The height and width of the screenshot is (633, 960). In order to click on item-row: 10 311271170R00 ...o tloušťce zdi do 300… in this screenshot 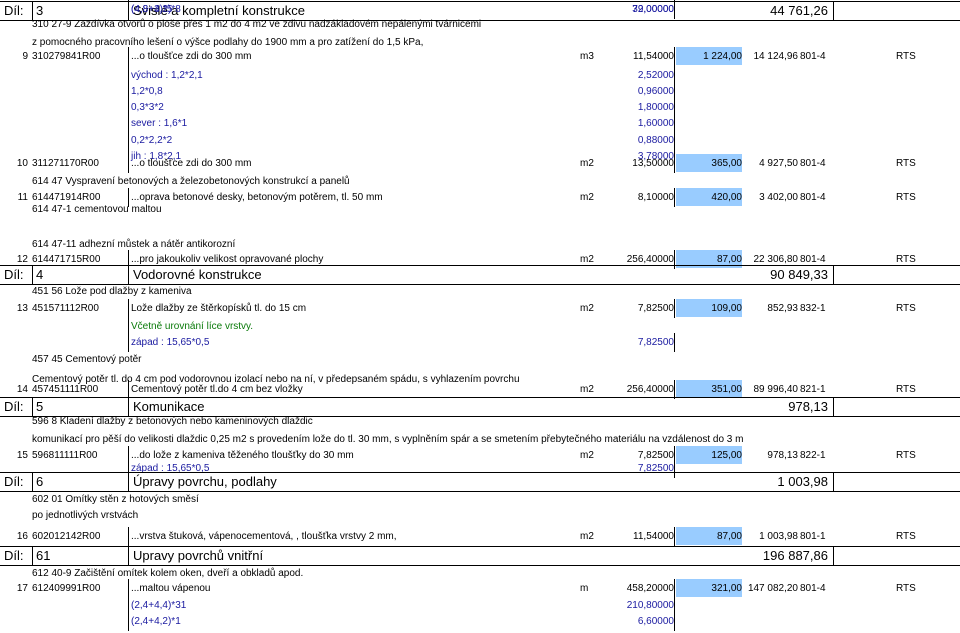, I will do `click(480, 163)`.